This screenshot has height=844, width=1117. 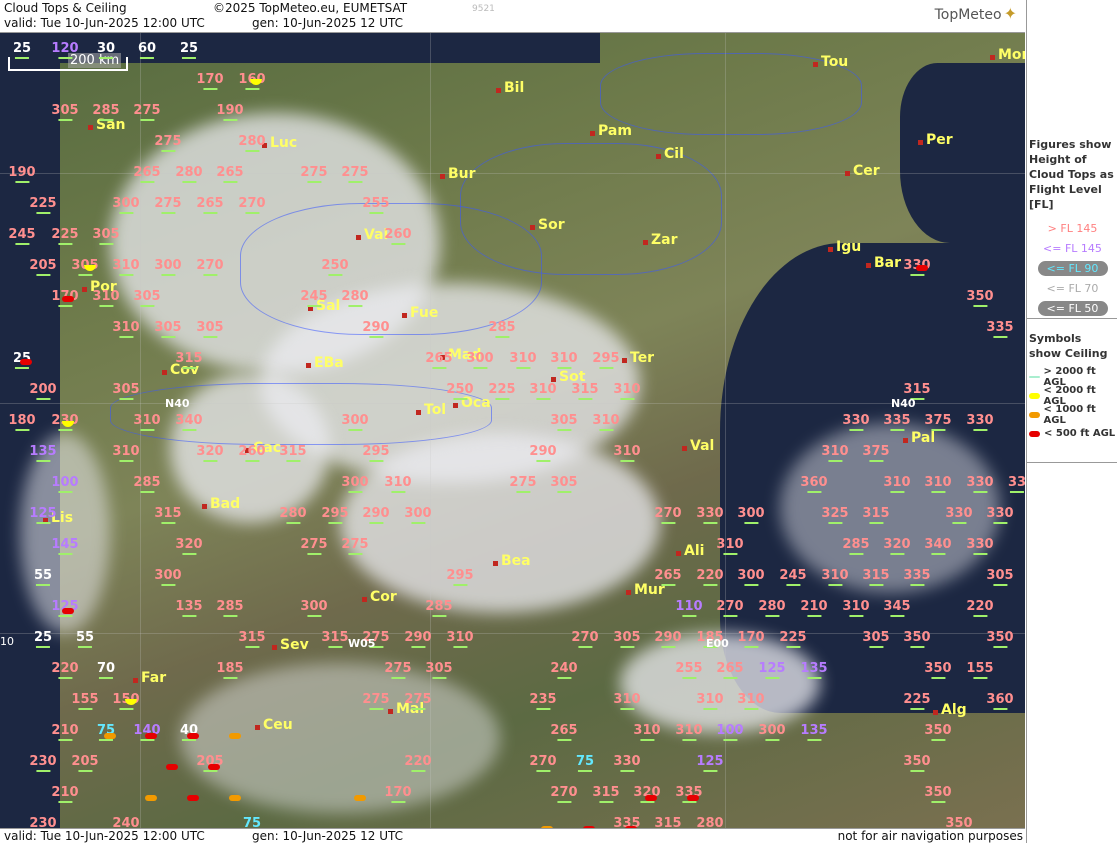 What do you see at coordinates (542, 699) in the screenshot?
I see `cloud-top-value: 235` at bounding box center [542, 699].